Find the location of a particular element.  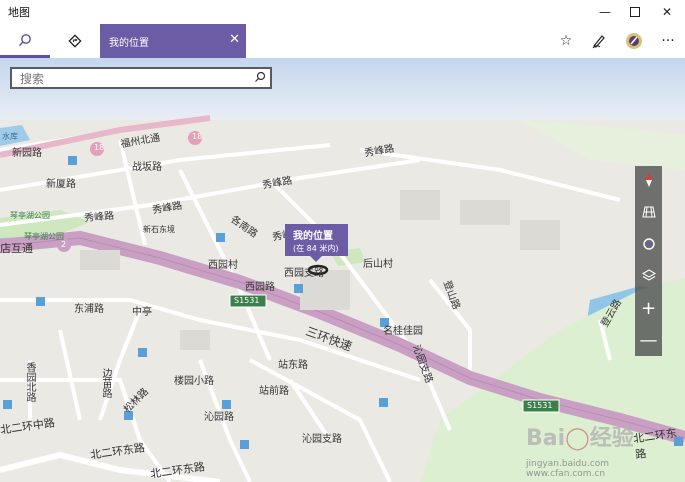

close-tab-icon: ✕ is located at coordinates (234, 39).